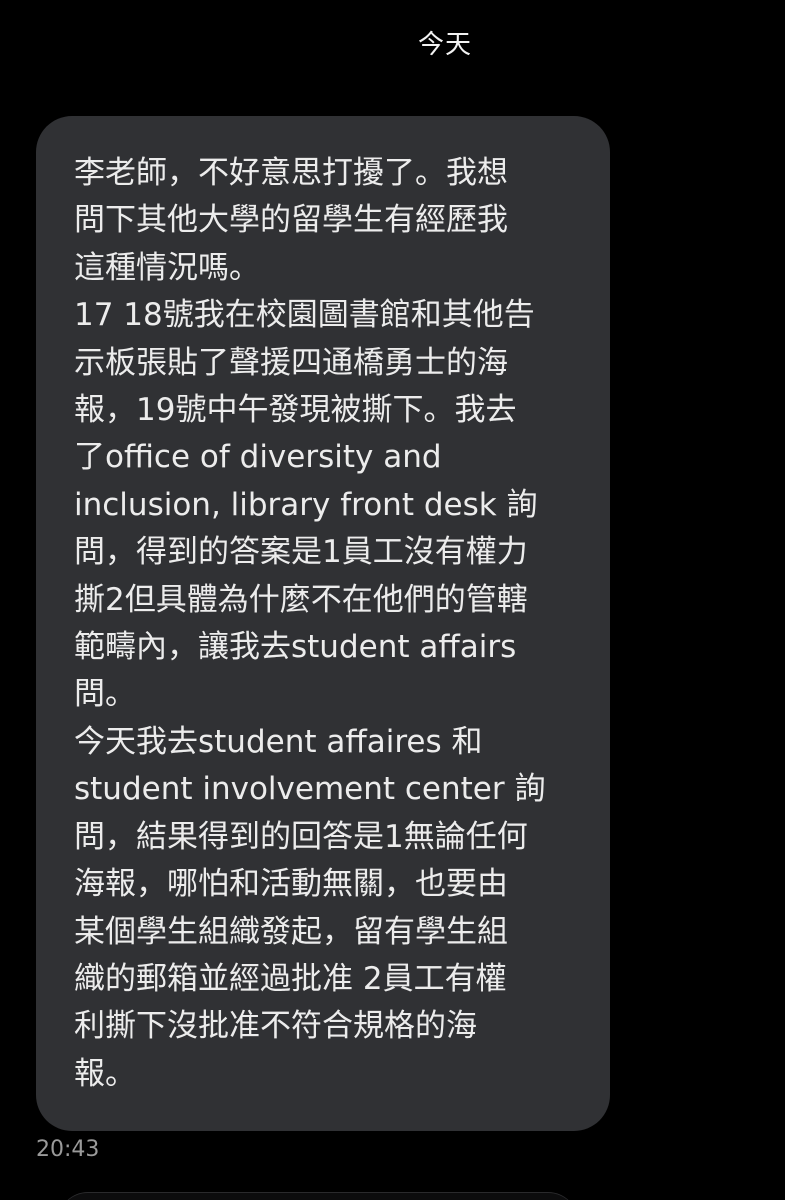 Image resolution: width=785 pixels, height=1200 pixels. I want to click on message-line: 報，19號中午發現被撕下。我去, so click(295, 410).